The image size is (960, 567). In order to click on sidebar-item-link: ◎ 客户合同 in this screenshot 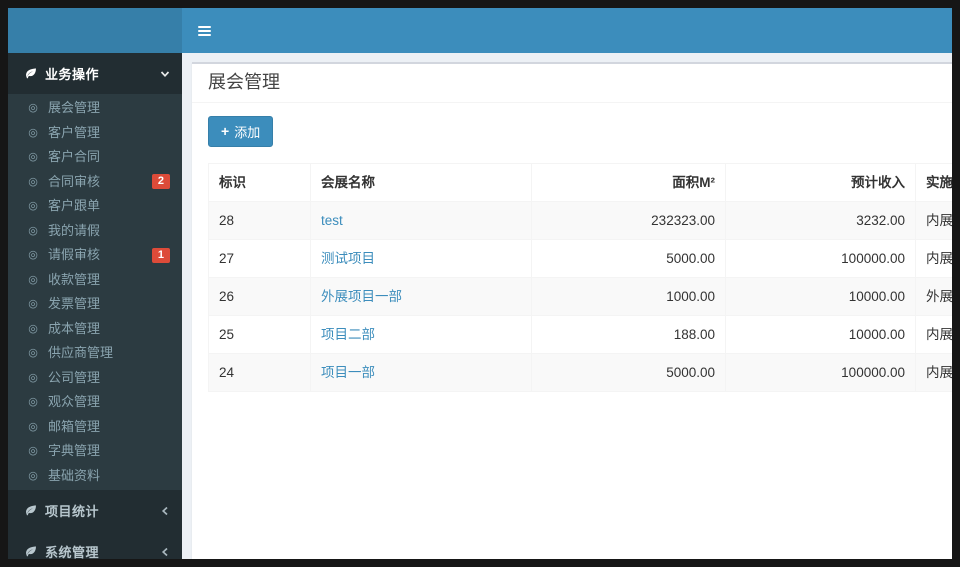, I will do `click(95, 157)`.